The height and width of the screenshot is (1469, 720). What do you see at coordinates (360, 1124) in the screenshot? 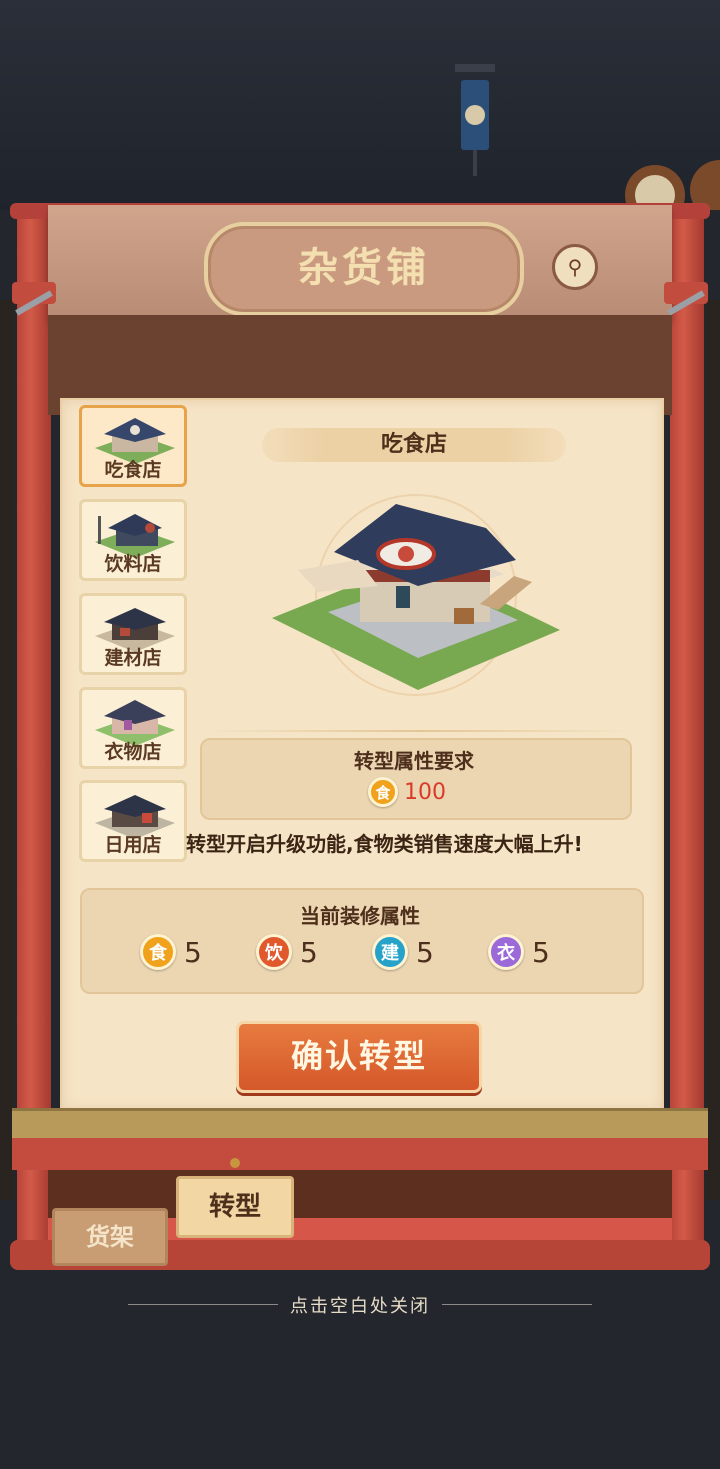
I see `stall-shelf` at bounding box center [360, 1124].